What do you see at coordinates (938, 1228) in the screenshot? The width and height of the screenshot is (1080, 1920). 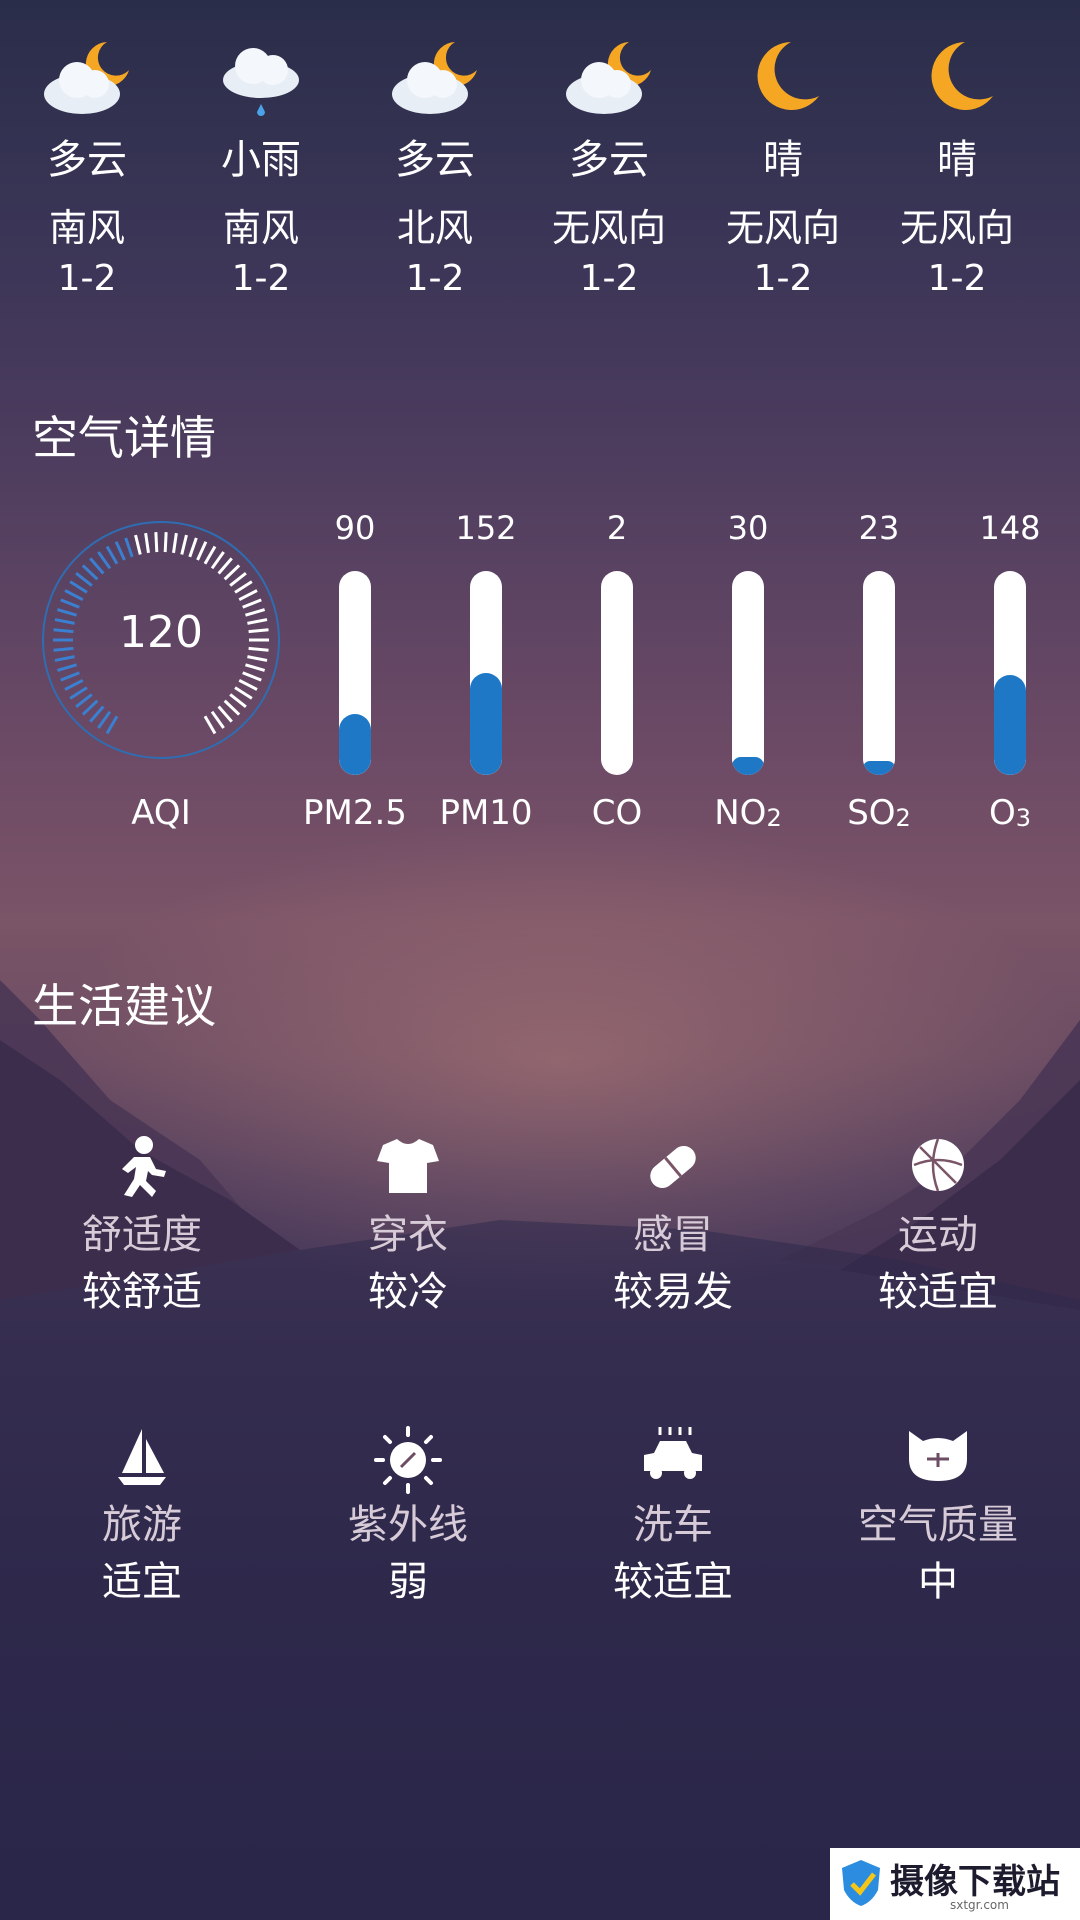 I see `life-item-sport: 运动 较适宜` at bounding box center [938, 1228].